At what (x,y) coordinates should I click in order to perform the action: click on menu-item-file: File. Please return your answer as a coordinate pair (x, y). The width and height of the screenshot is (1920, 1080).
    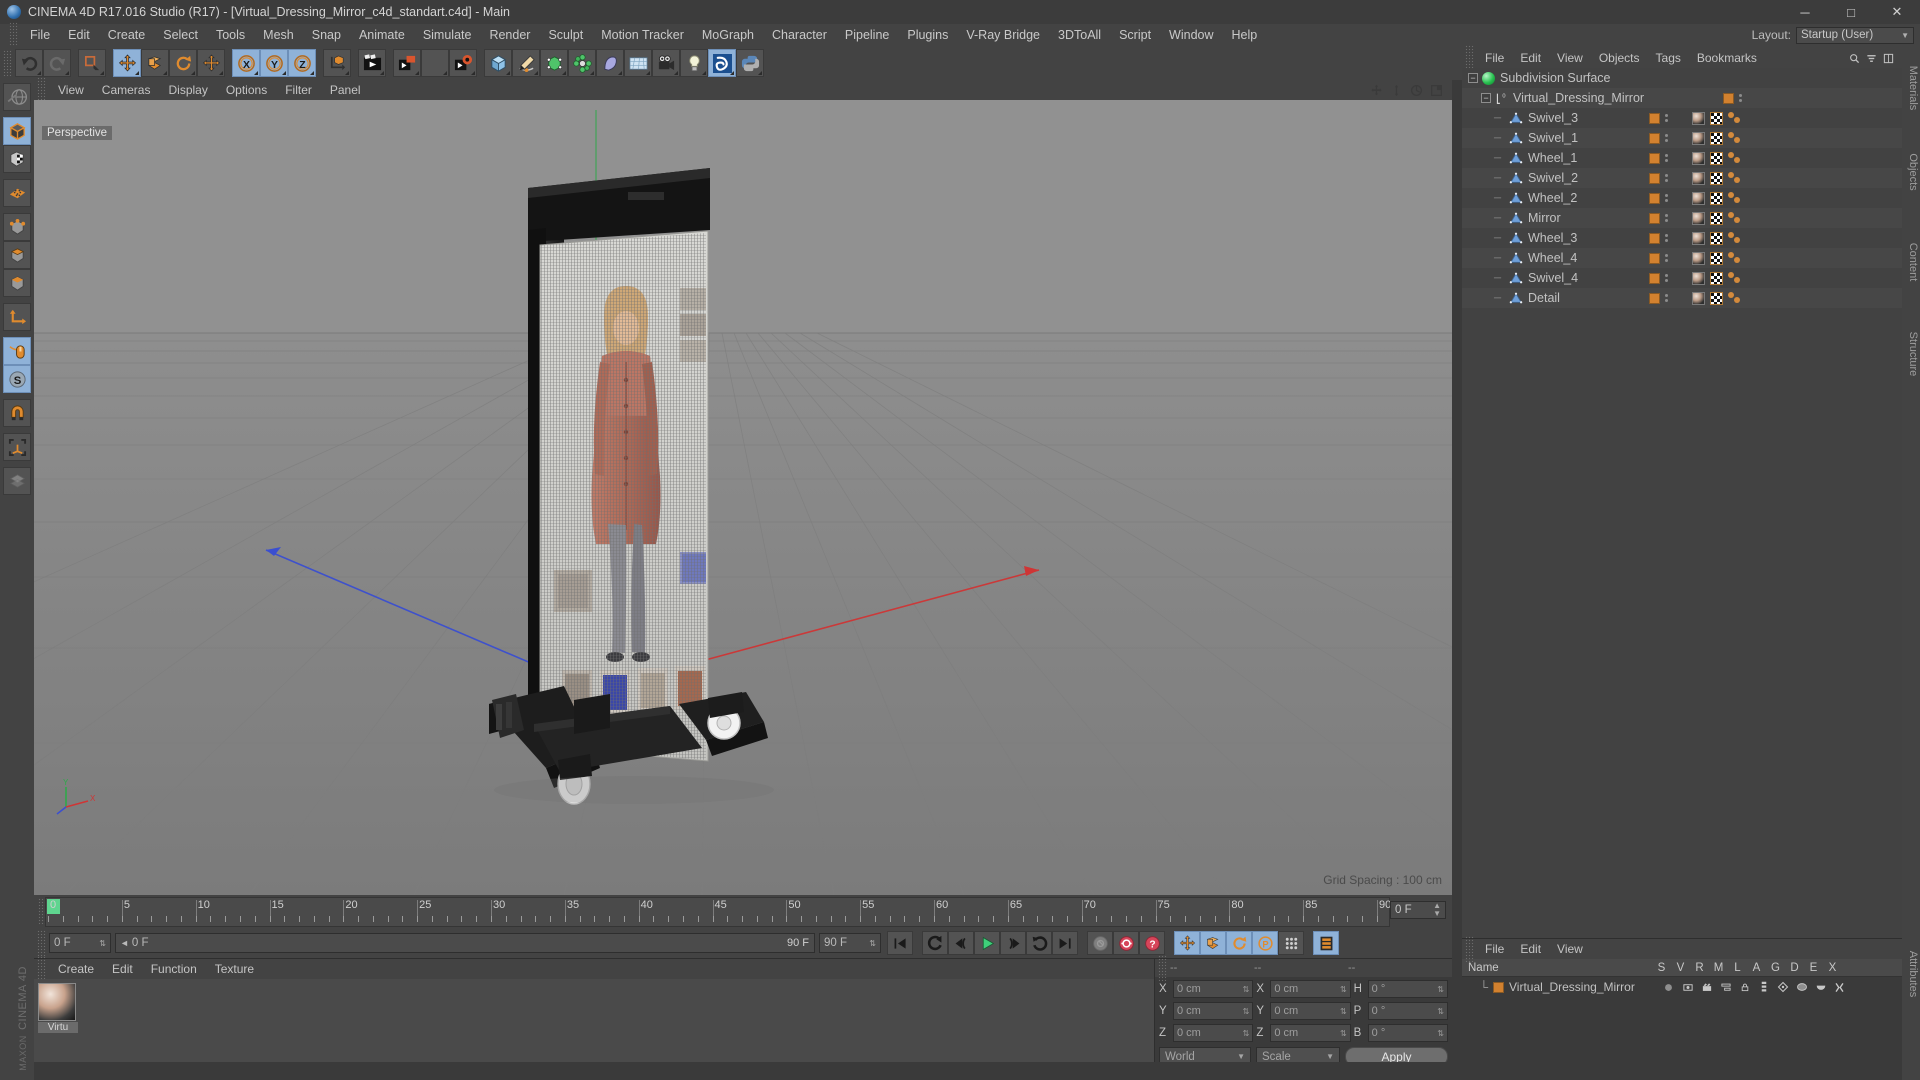
    Looking at the image, I should click on (40, 35).